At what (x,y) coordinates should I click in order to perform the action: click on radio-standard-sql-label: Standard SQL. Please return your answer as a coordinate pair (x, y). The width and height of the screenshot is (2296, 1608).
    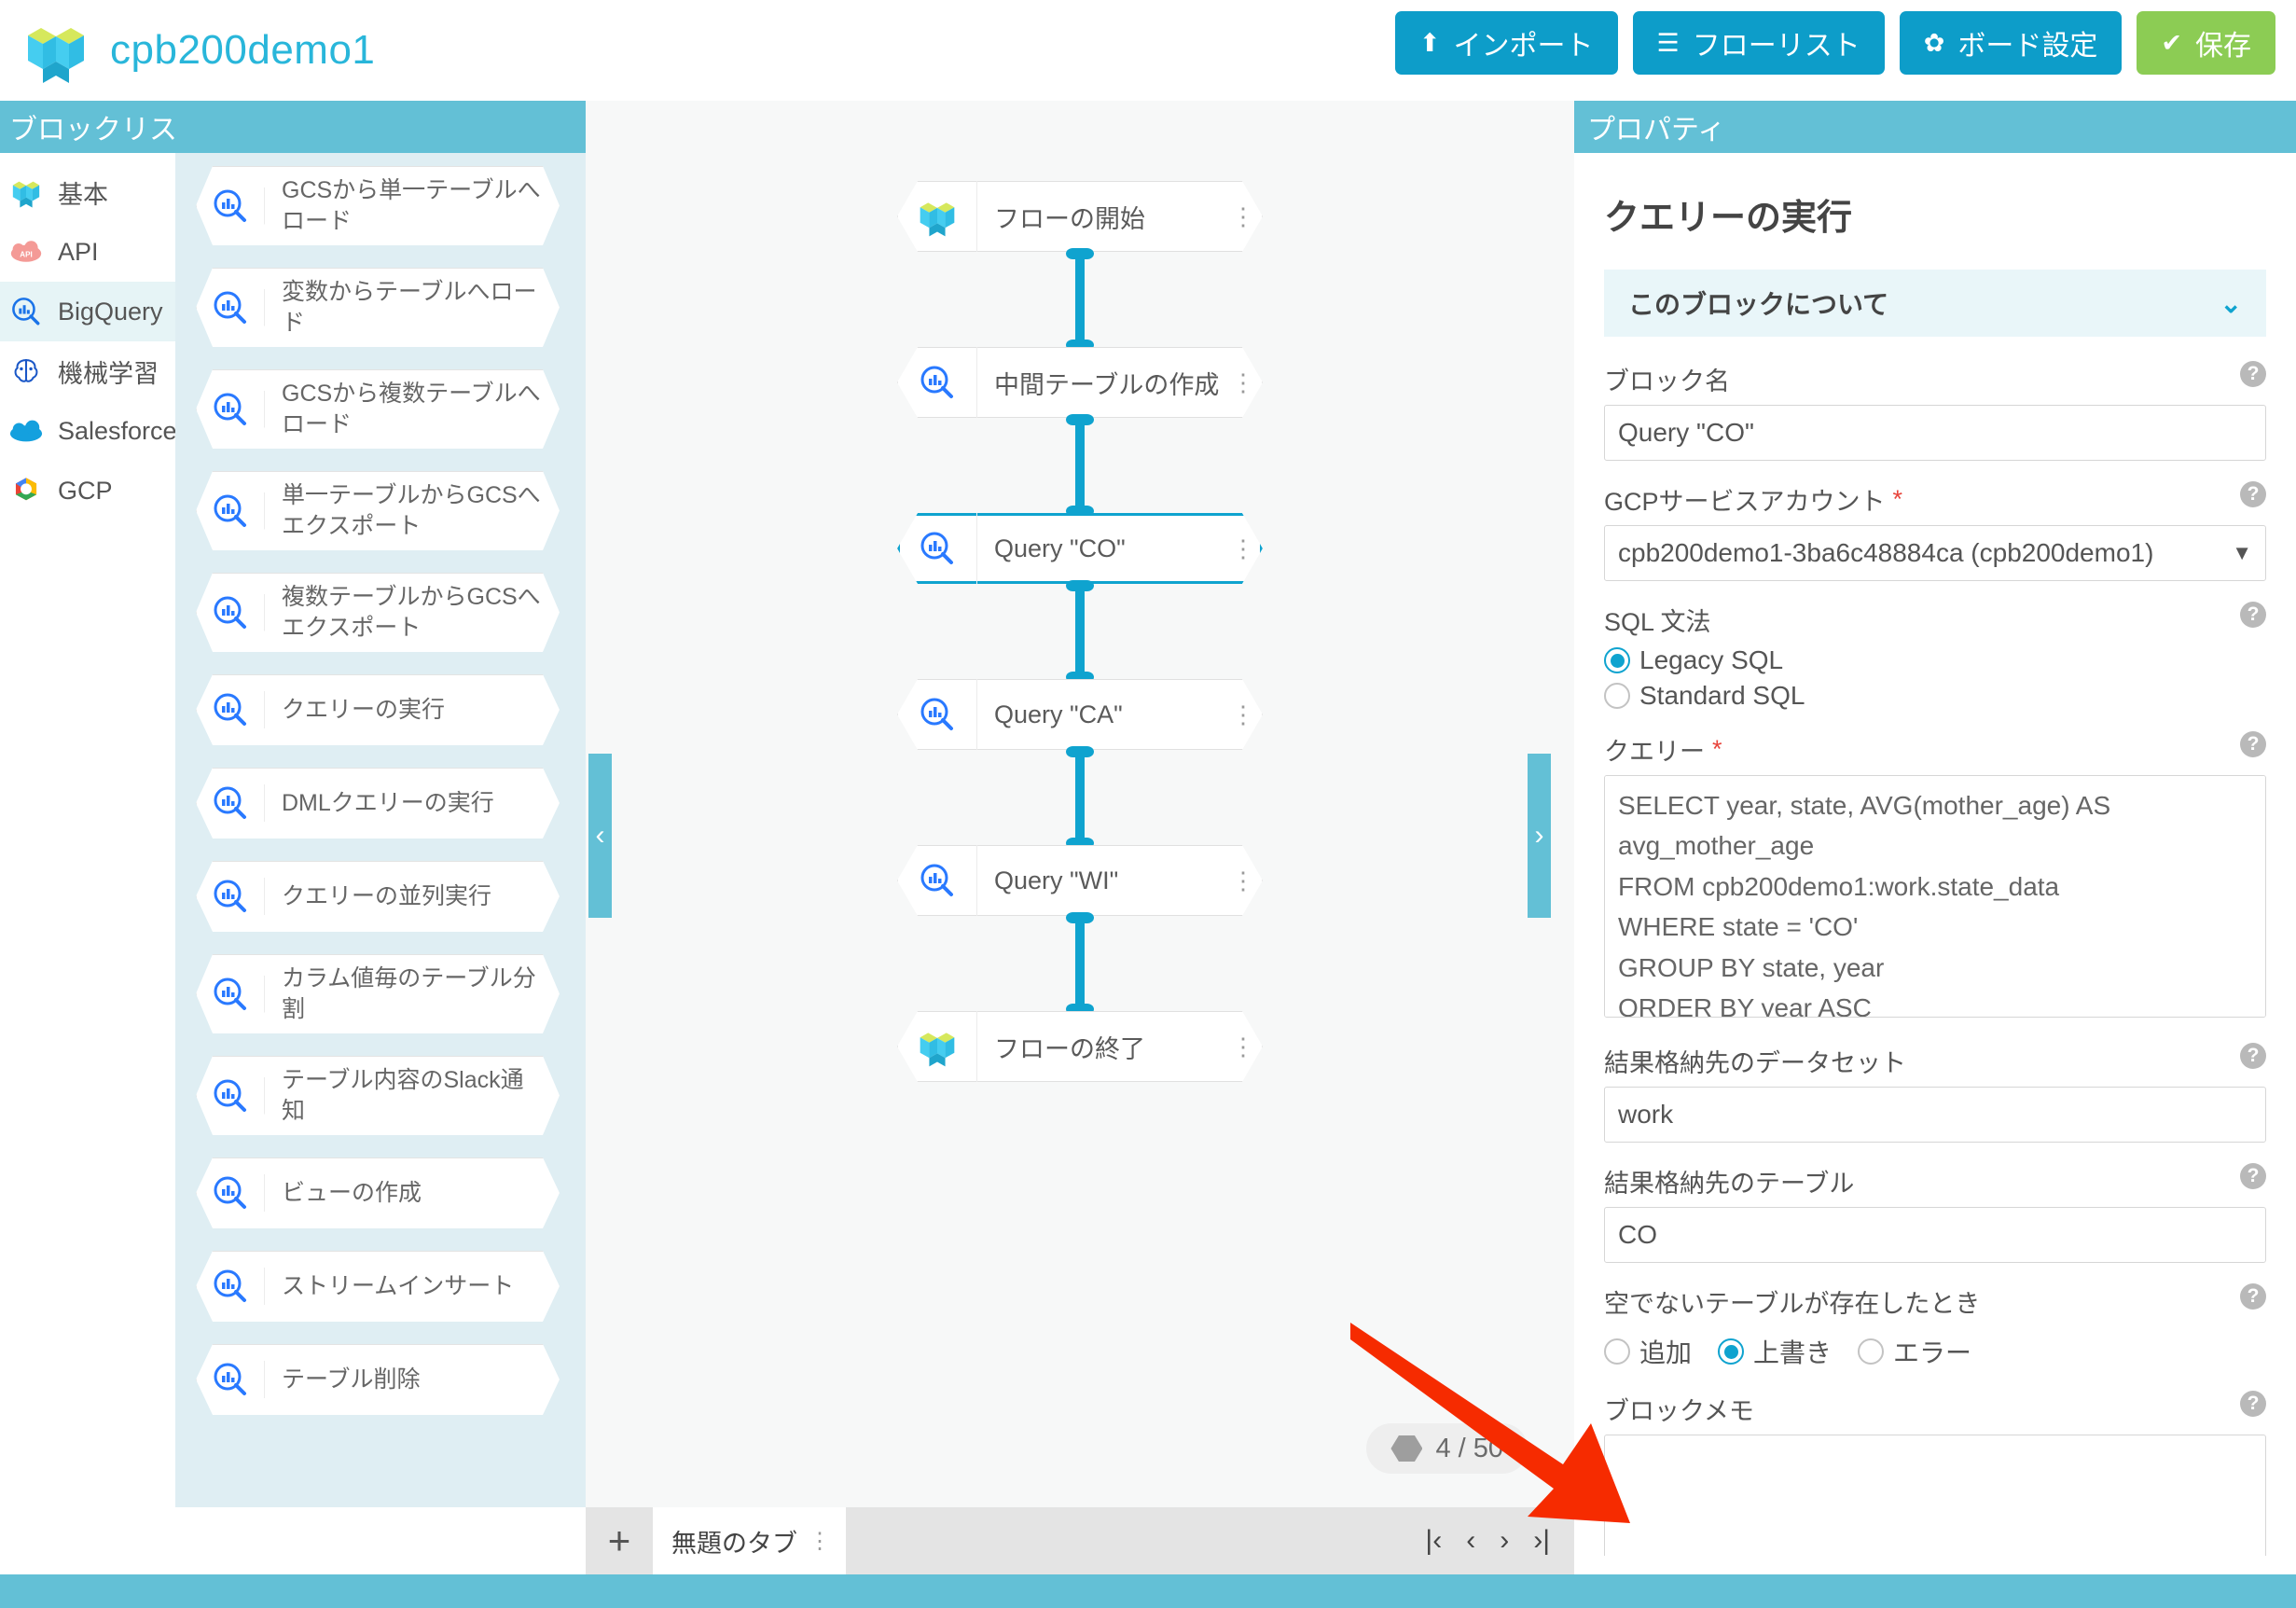
    Looking at the image, I should click on (1722, 695).